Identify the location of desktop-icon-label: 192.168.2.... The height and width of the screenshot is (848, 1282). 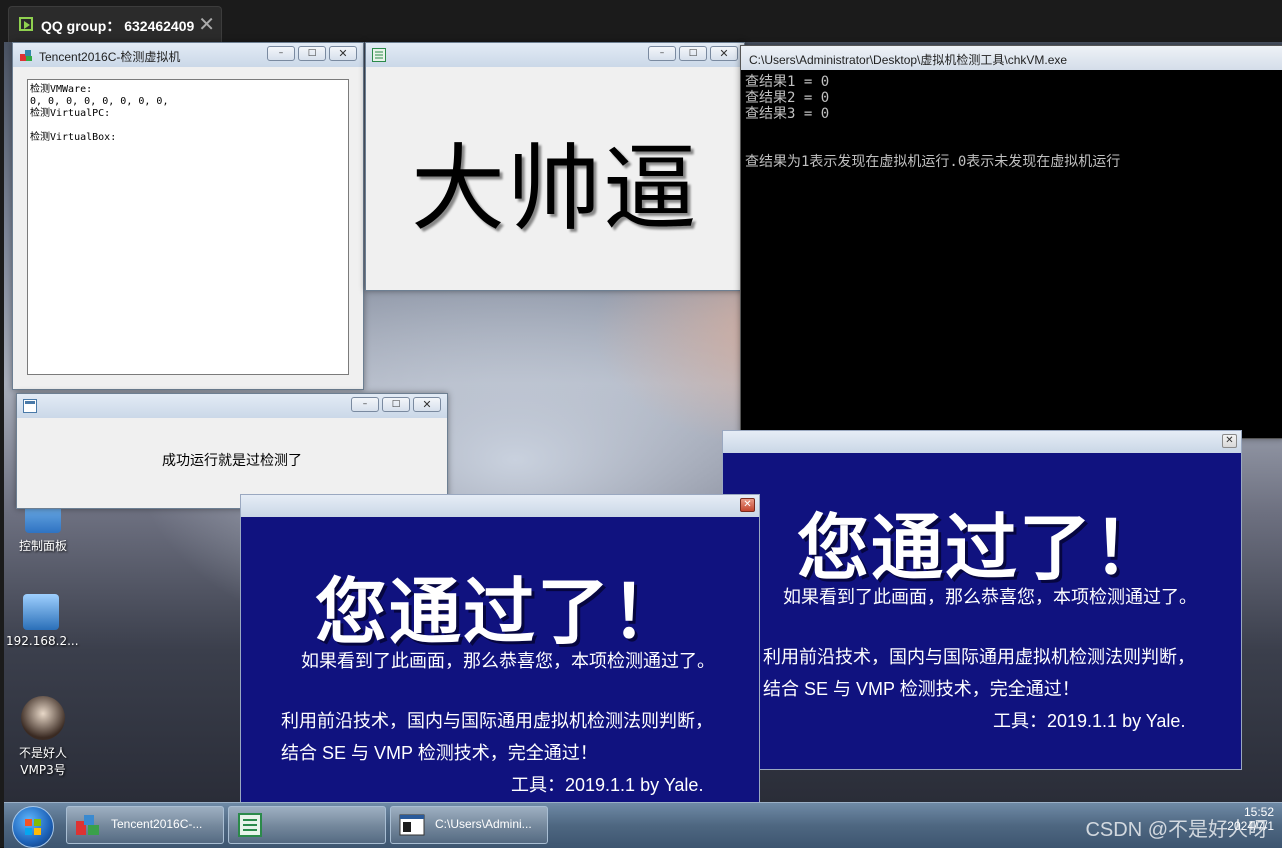
(42, 641).